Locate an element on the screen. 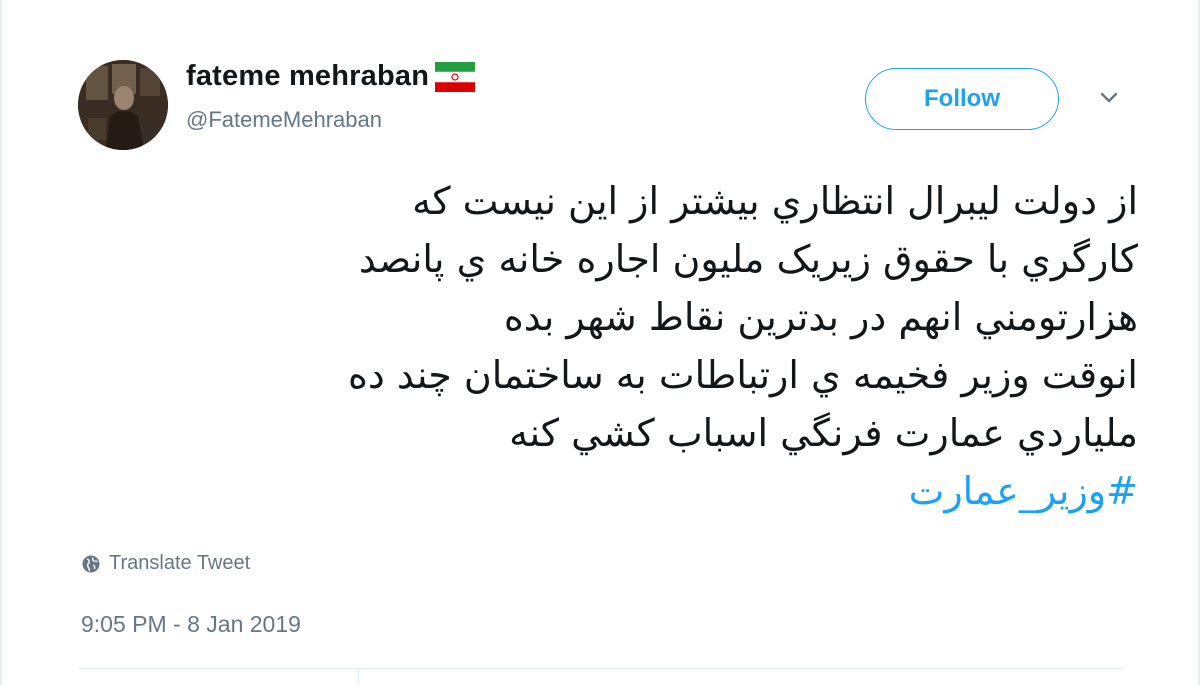  tweet-timestamp: 9:05 PM - 8 Jan 2019 is located at coordinates (191, 624).